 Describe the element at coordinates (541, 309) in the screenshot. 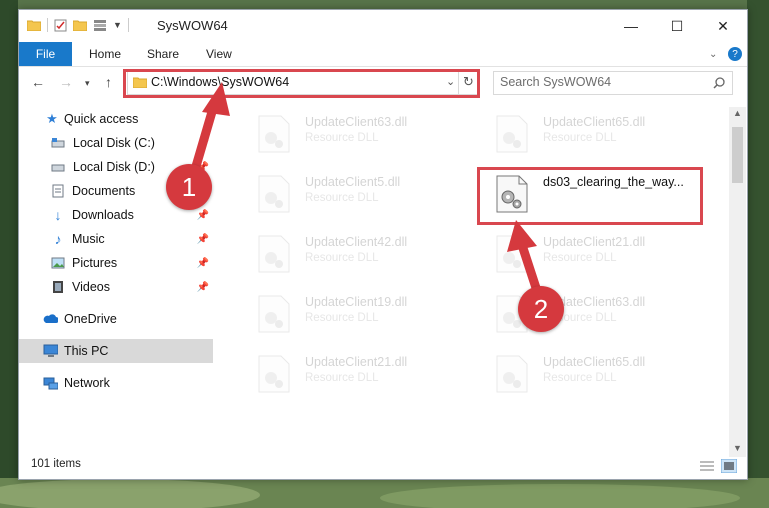

I see `step-badge-2: 2` at that location.